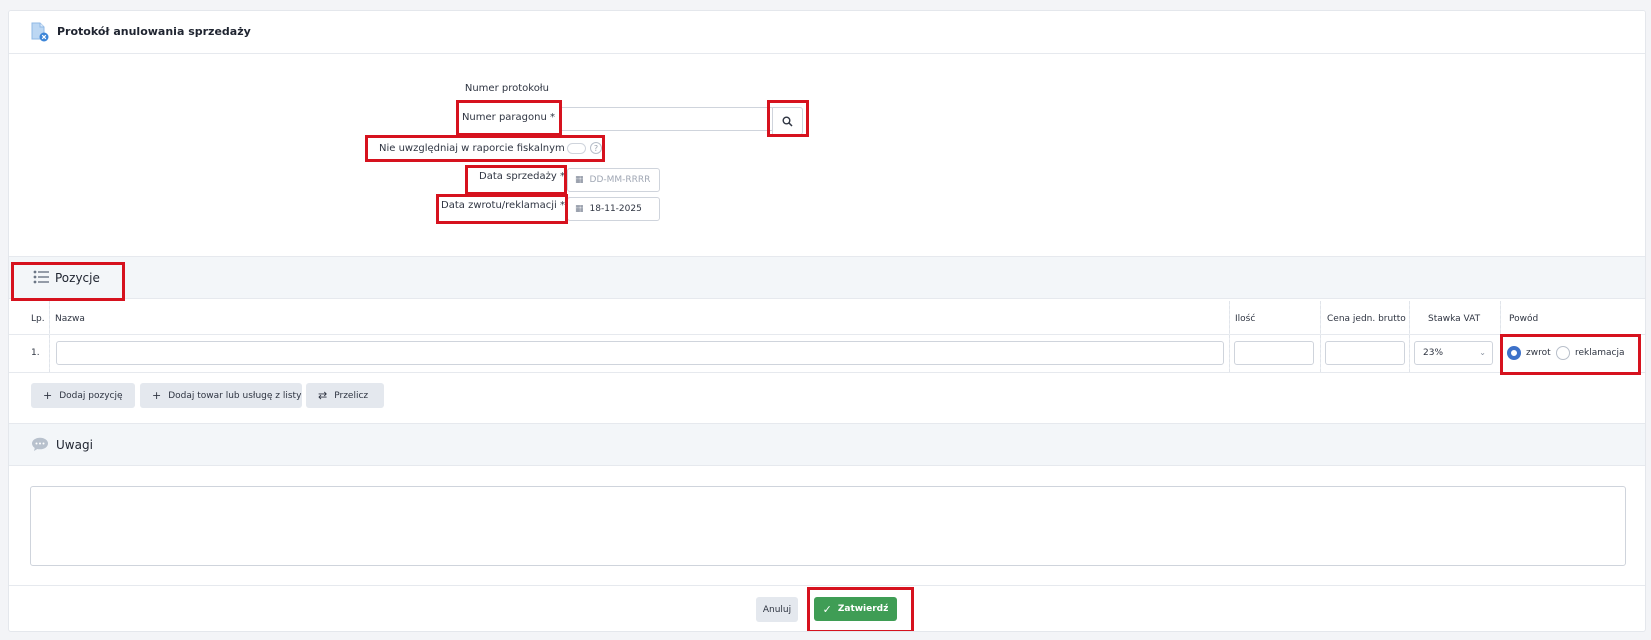  What do you see at coordinates (40, 32) in the screenshot?
I see `document-cancel-icon` at bounding box center [40, 32].